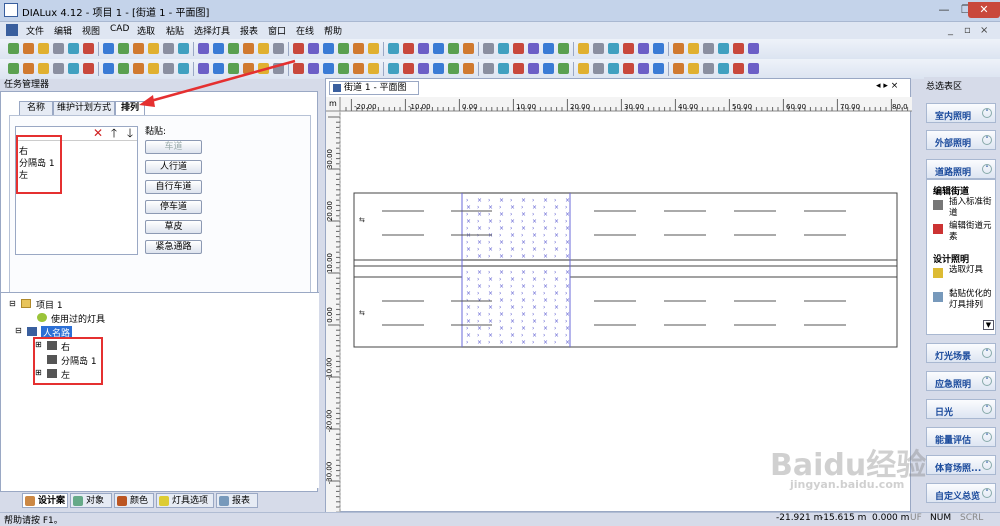  What do you see at coordinates (249, 30) in the screenshot?
I see `menu-reports: 报表` at bounding box center [249, 30].